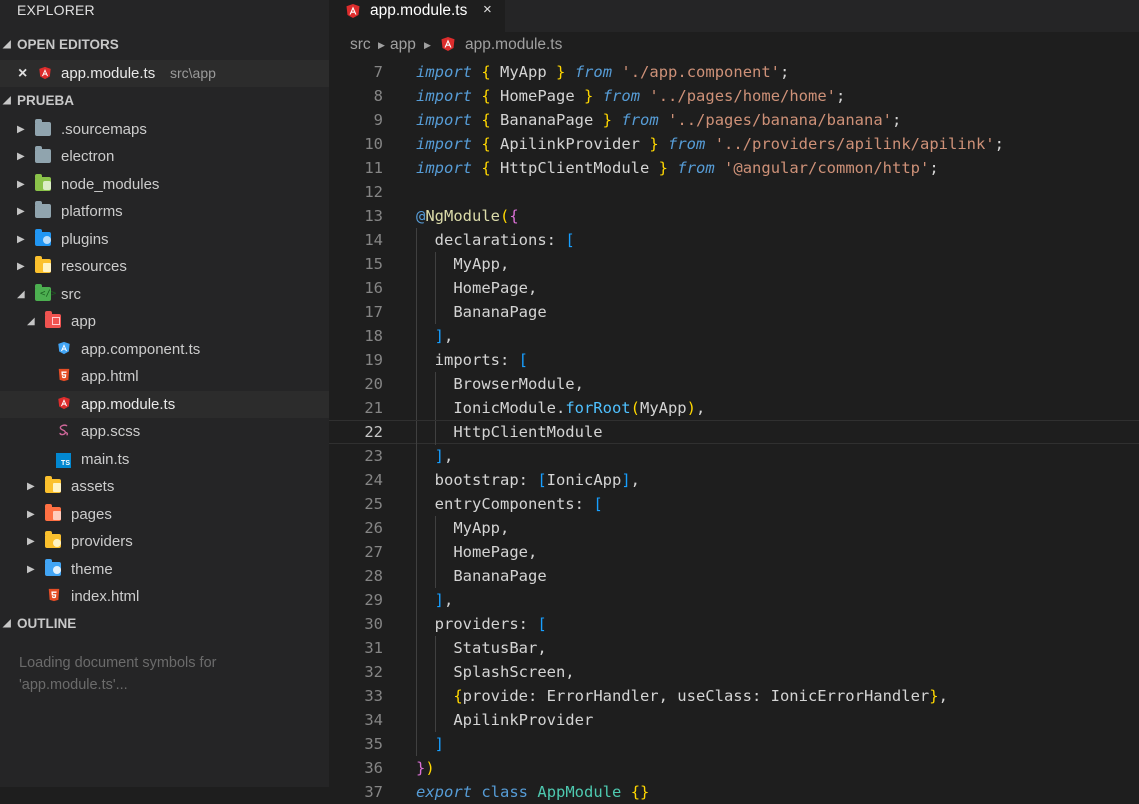 This screenshot has height=804, width=1139. What do you see at coordinates (419, 10) in the screenshot?
I see `tab-label: app.module.ts` at bounding box center [419, 10].